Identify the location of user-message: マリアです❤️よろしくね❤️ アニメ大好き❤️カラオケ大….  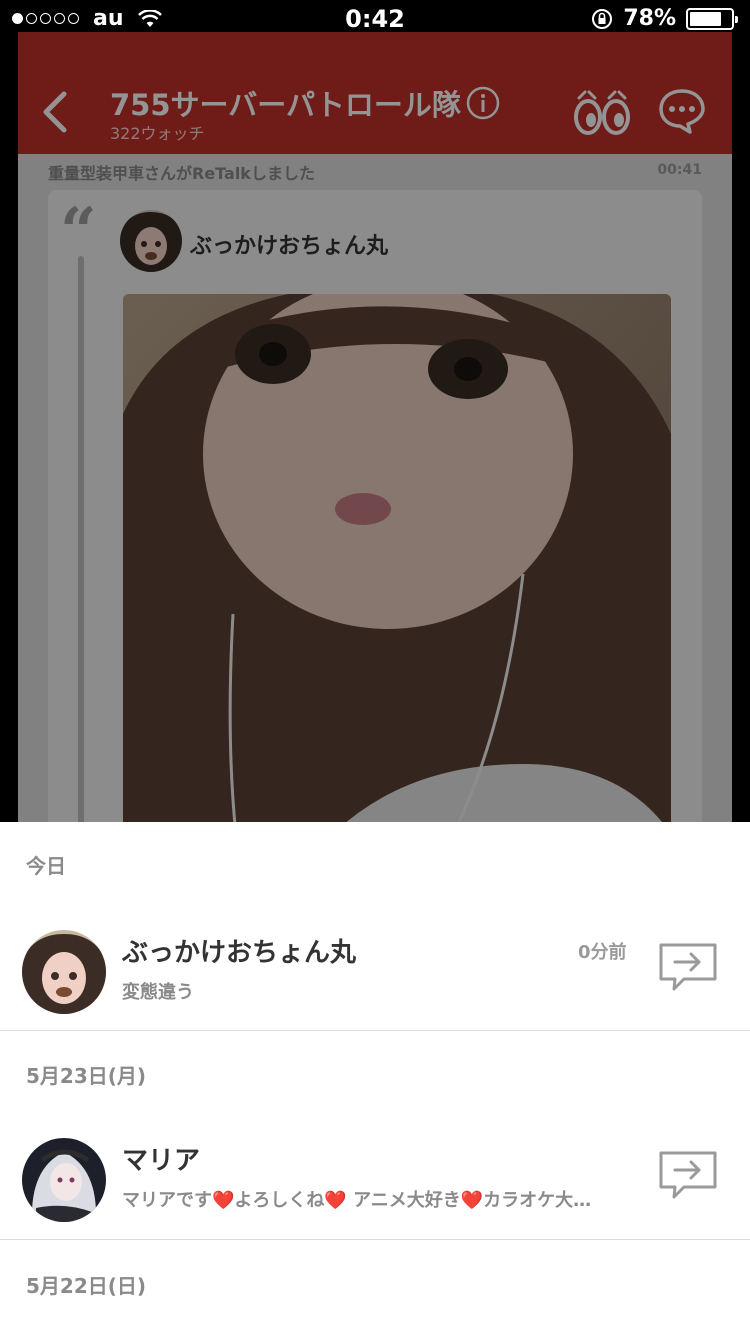
(357, 1200).